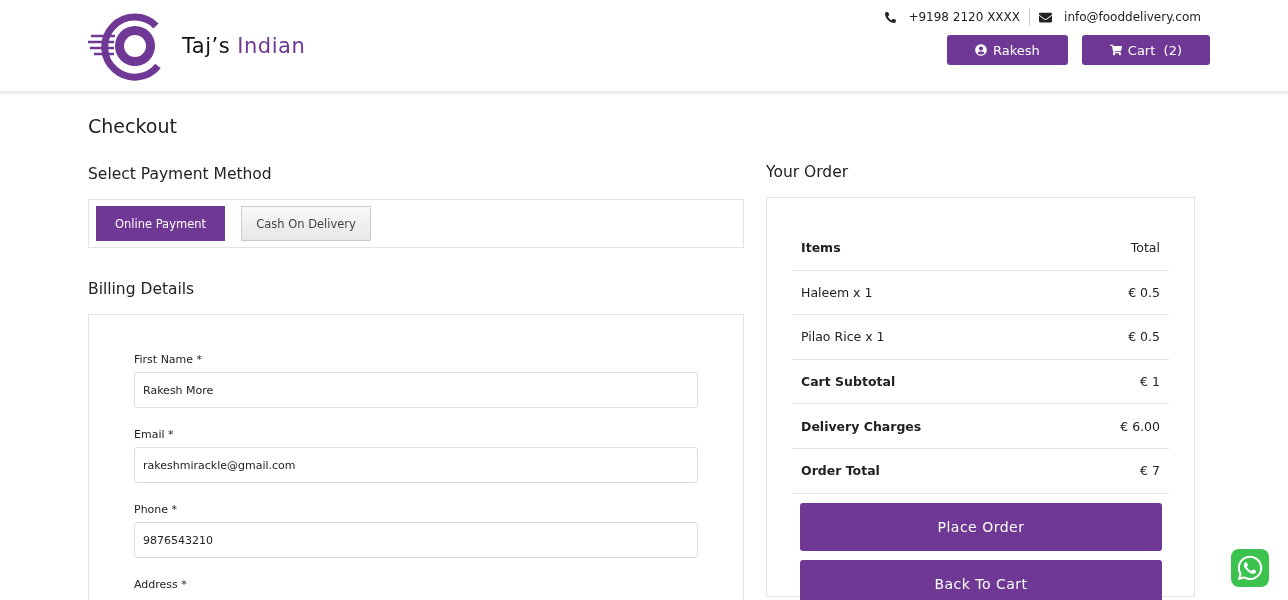 The width and height of the screenshot is (1288, 600). I want to click on user-button: Rakesh, so click(1007, 50).